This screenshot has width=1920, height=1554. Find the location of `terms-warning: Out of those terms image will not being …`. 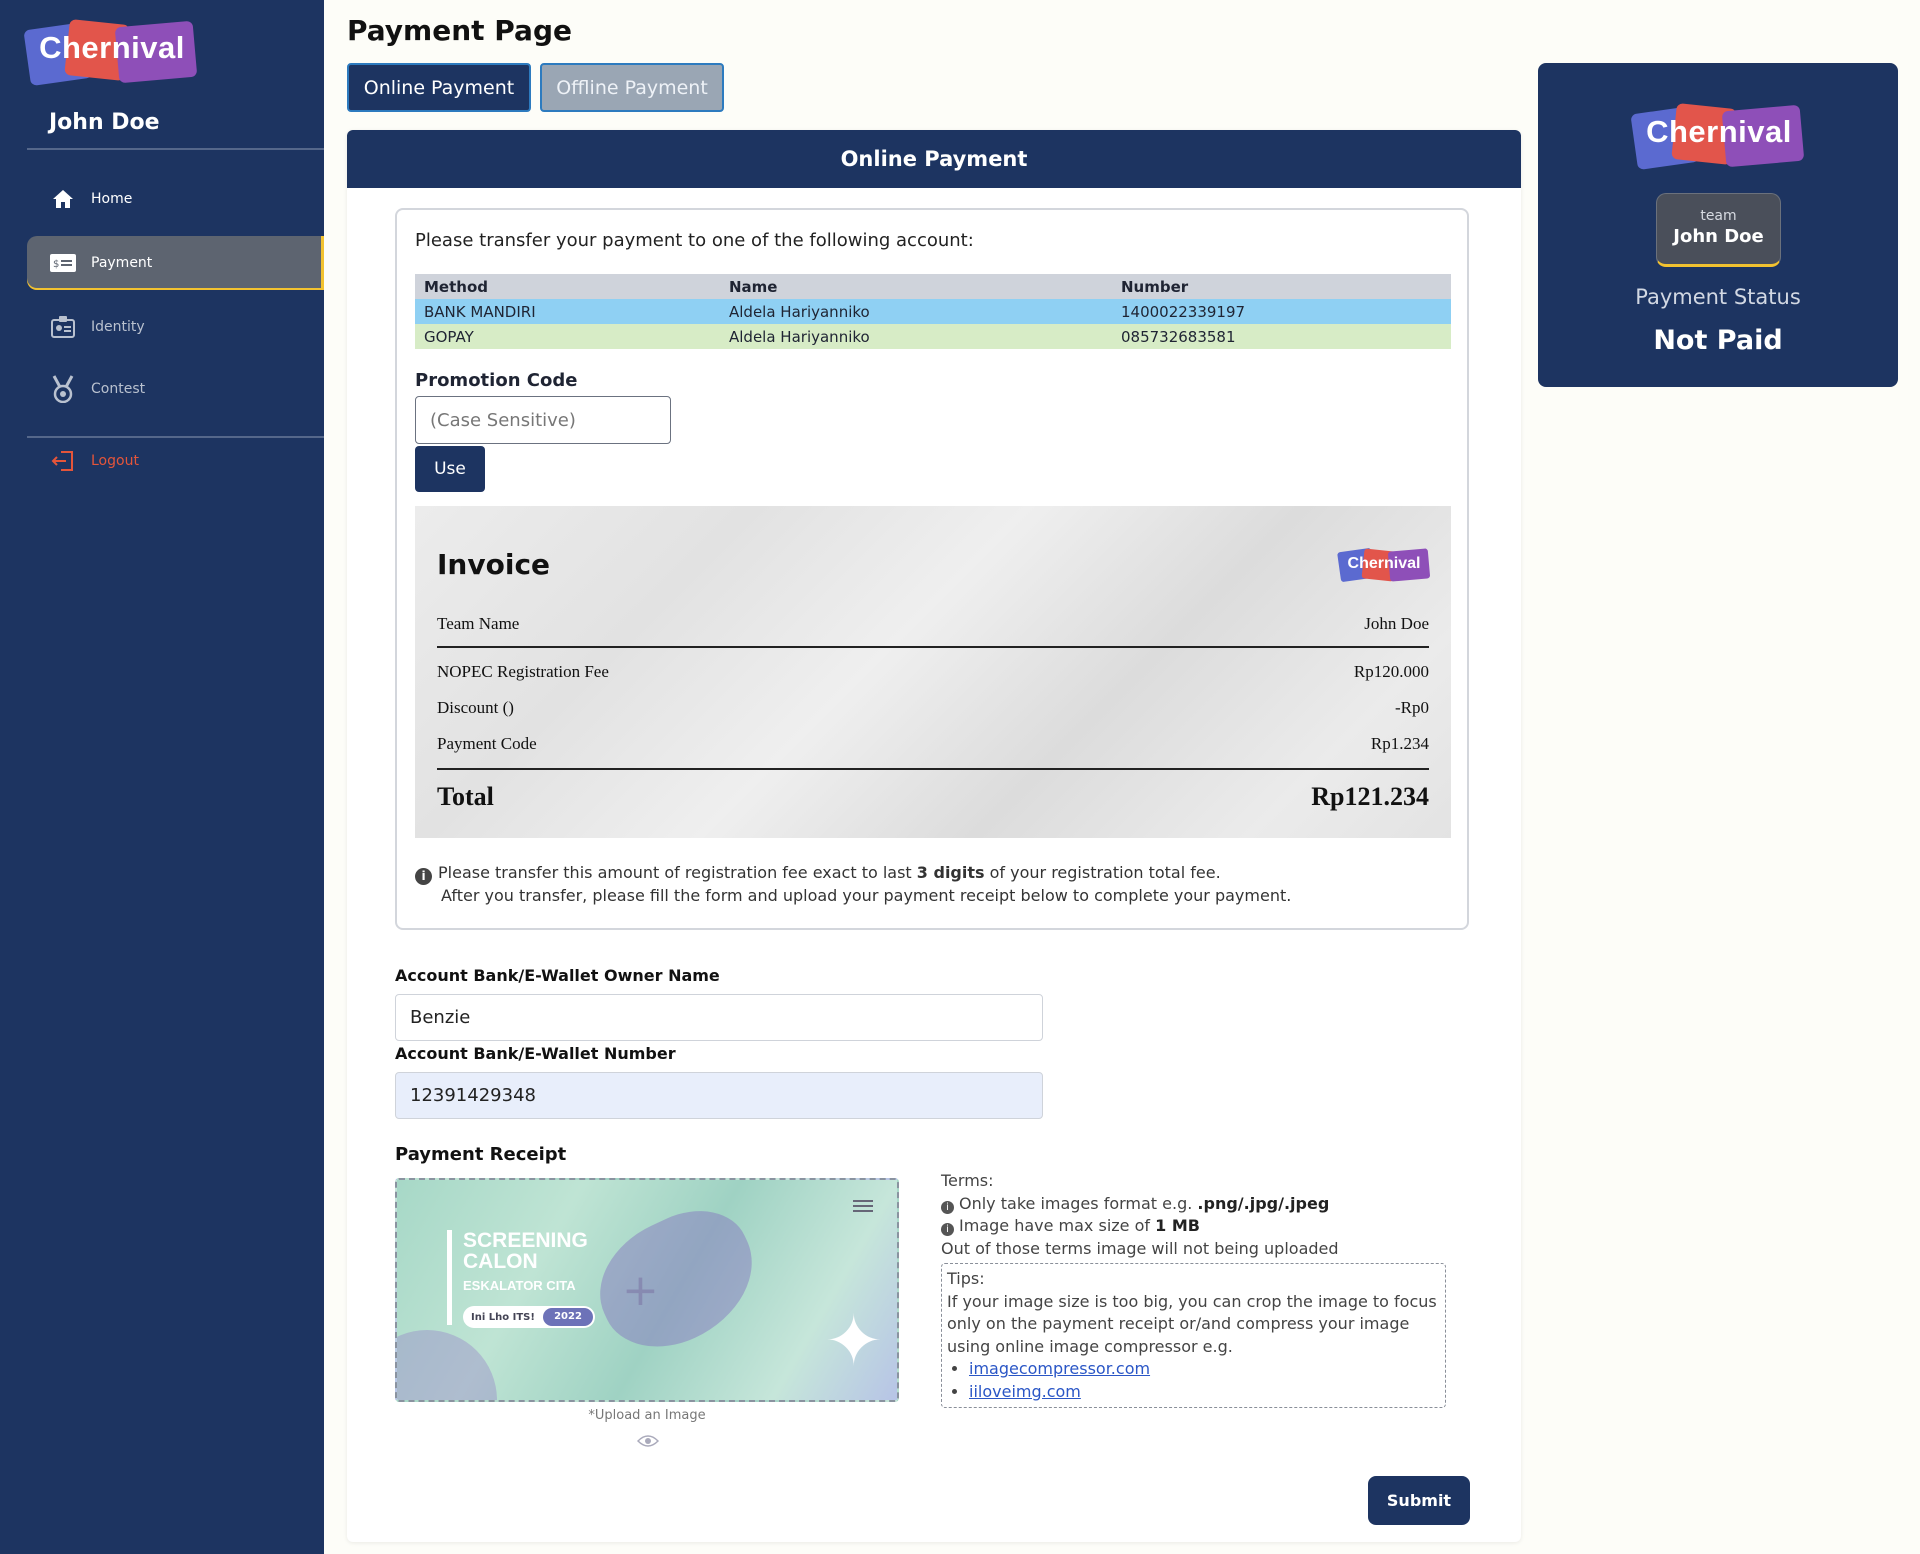

terms-warning: Out of those terms image will not being … is located at coordinates (1140, 1248).